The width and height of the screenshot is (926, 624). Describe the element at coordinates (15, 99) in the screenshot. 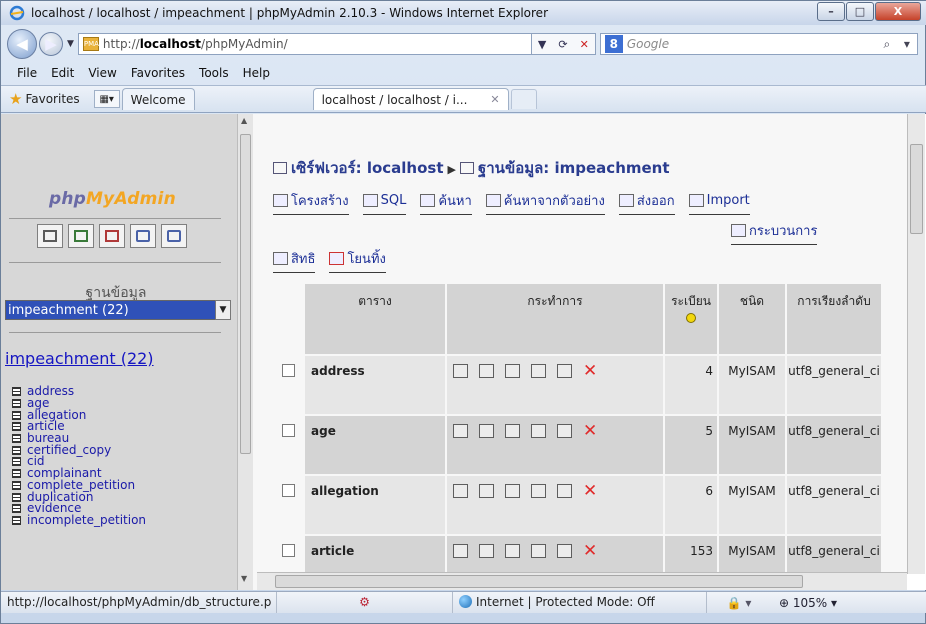

I see `favorites-star-icon: ★` at that location.